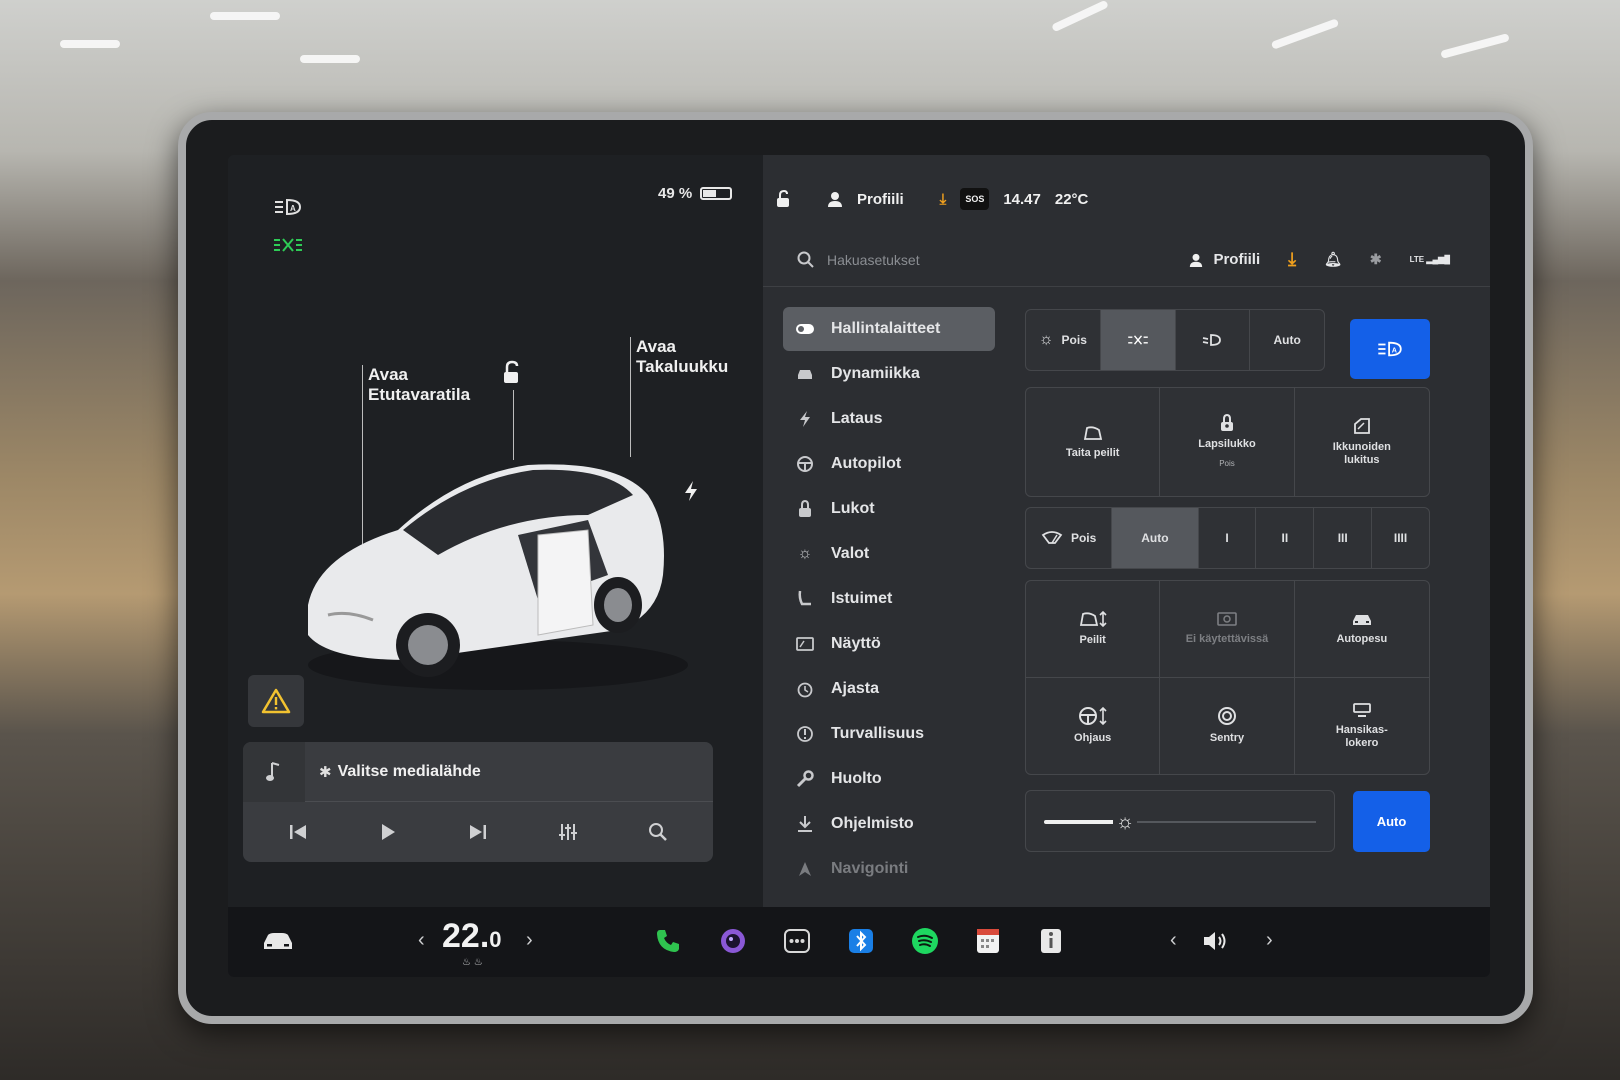 The height and width of the screenshot is (1080, 1620). I want to click on sentry-icon, so click(1226, 716).